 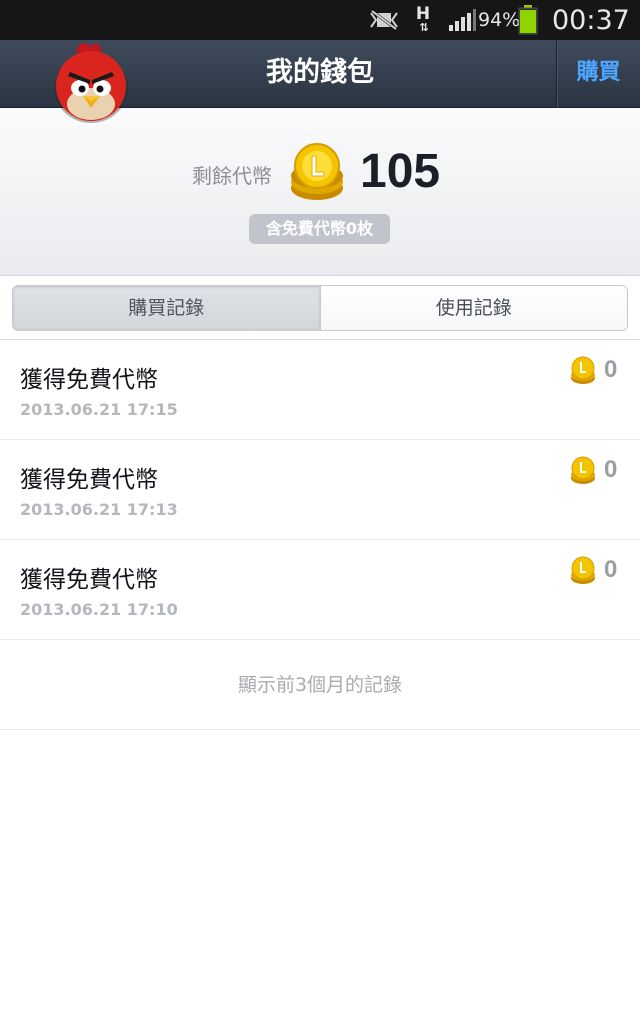 I want to click on history-range-note: 顯示前3個月的記錄, so click(x=320, y=685).